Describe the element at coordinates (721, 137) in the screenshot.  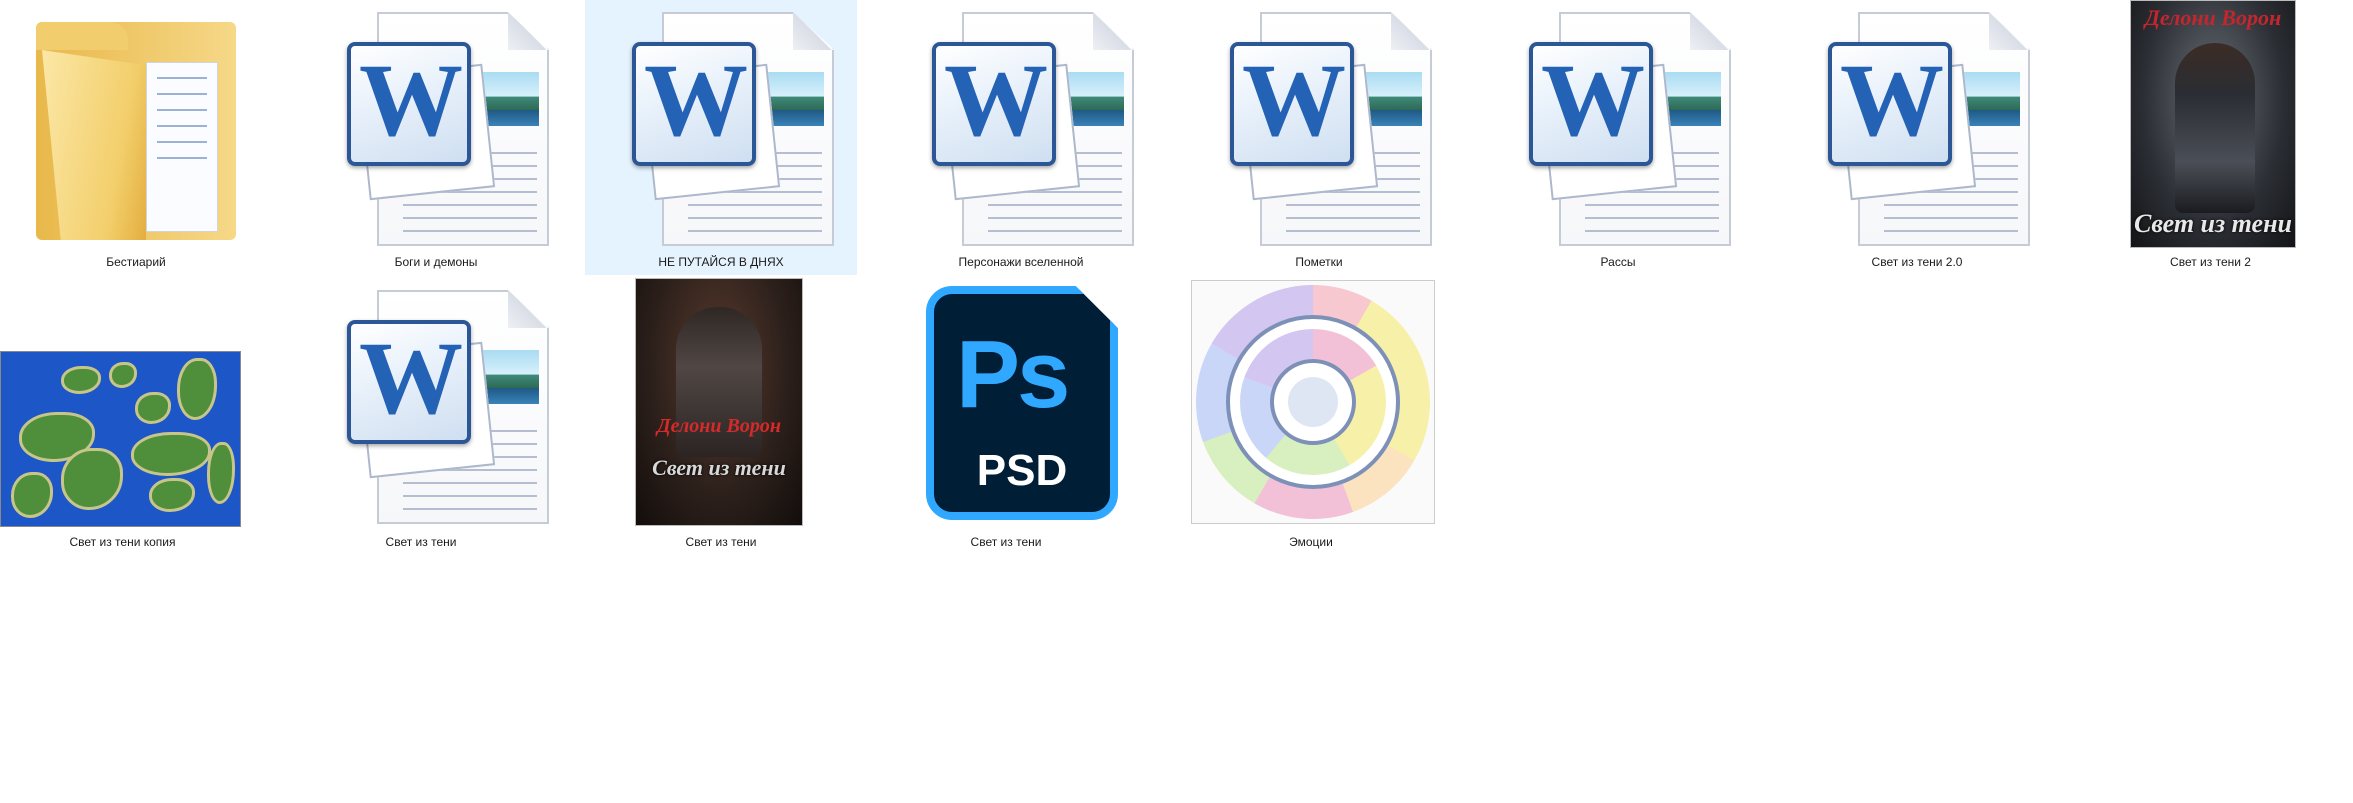
I see `file-item-dont-mix-days: W НЕ ПУТАЙСЯ В ДНЯХ` at that location.